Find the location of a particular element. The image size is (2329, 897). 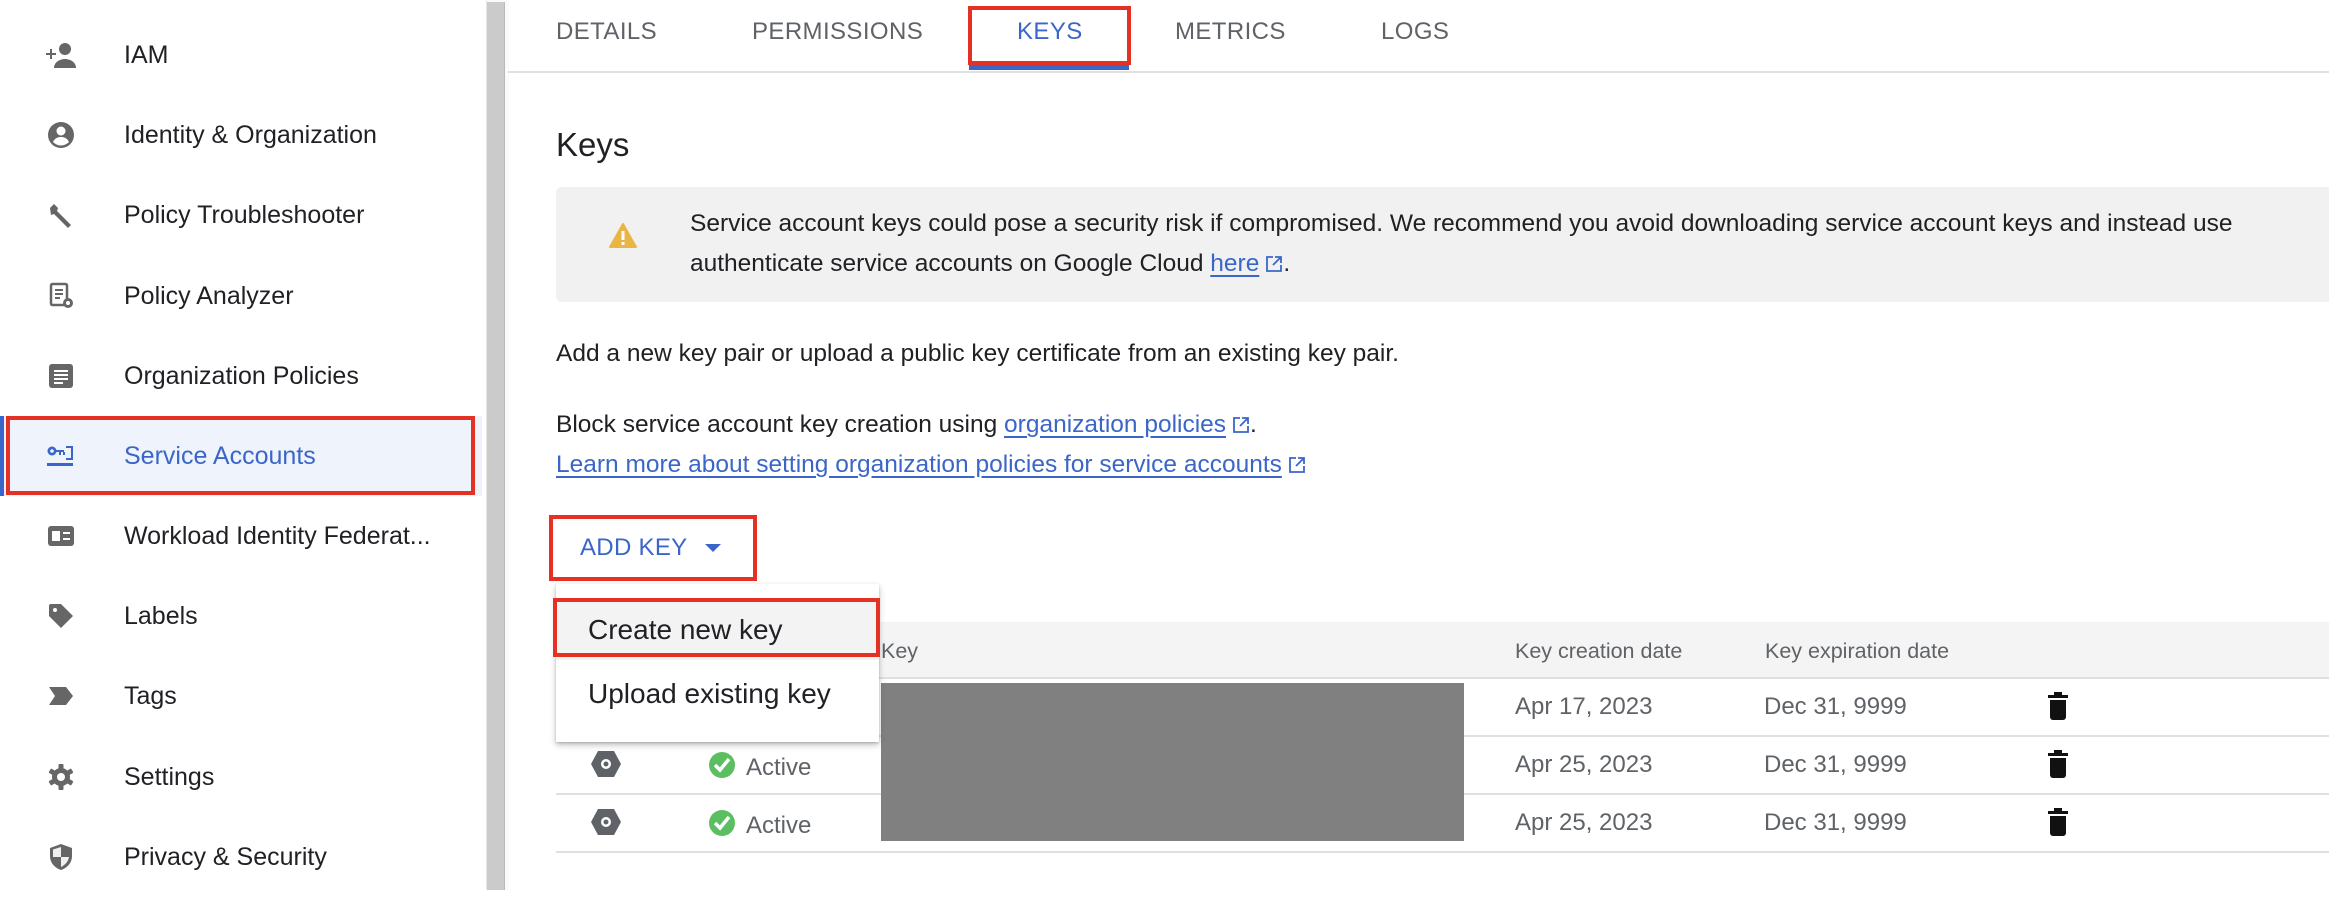

sidebar-item-label: Organization Policies is located at coordinates (241, 375).